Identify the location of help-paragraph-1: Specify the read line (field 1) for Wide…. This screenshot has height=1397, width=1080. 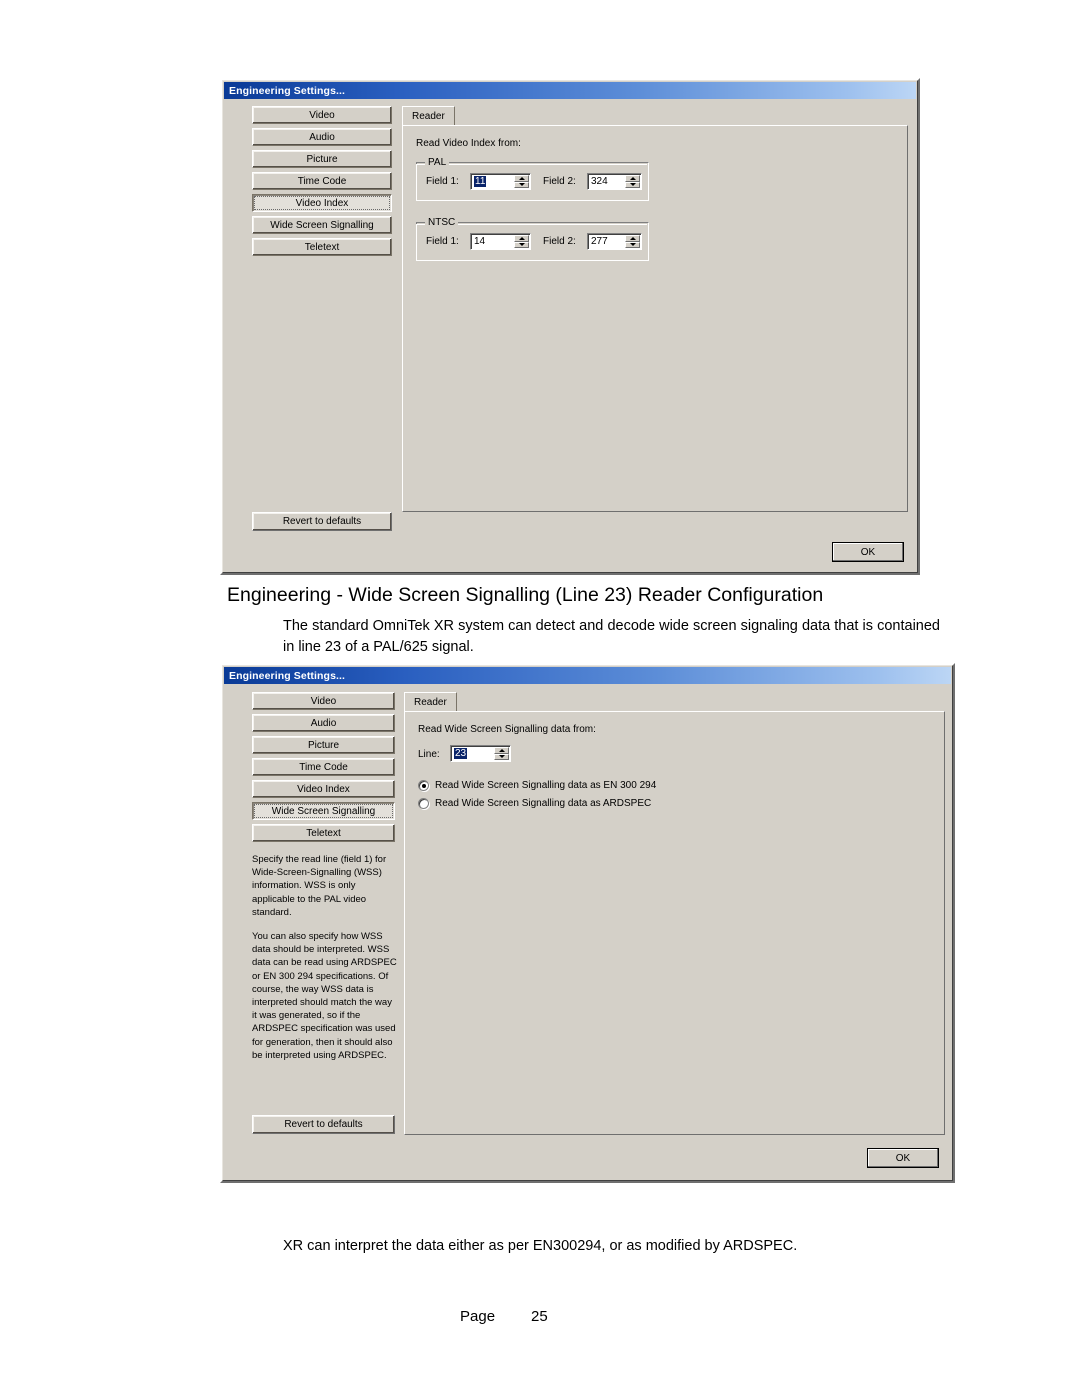
(319, 886).